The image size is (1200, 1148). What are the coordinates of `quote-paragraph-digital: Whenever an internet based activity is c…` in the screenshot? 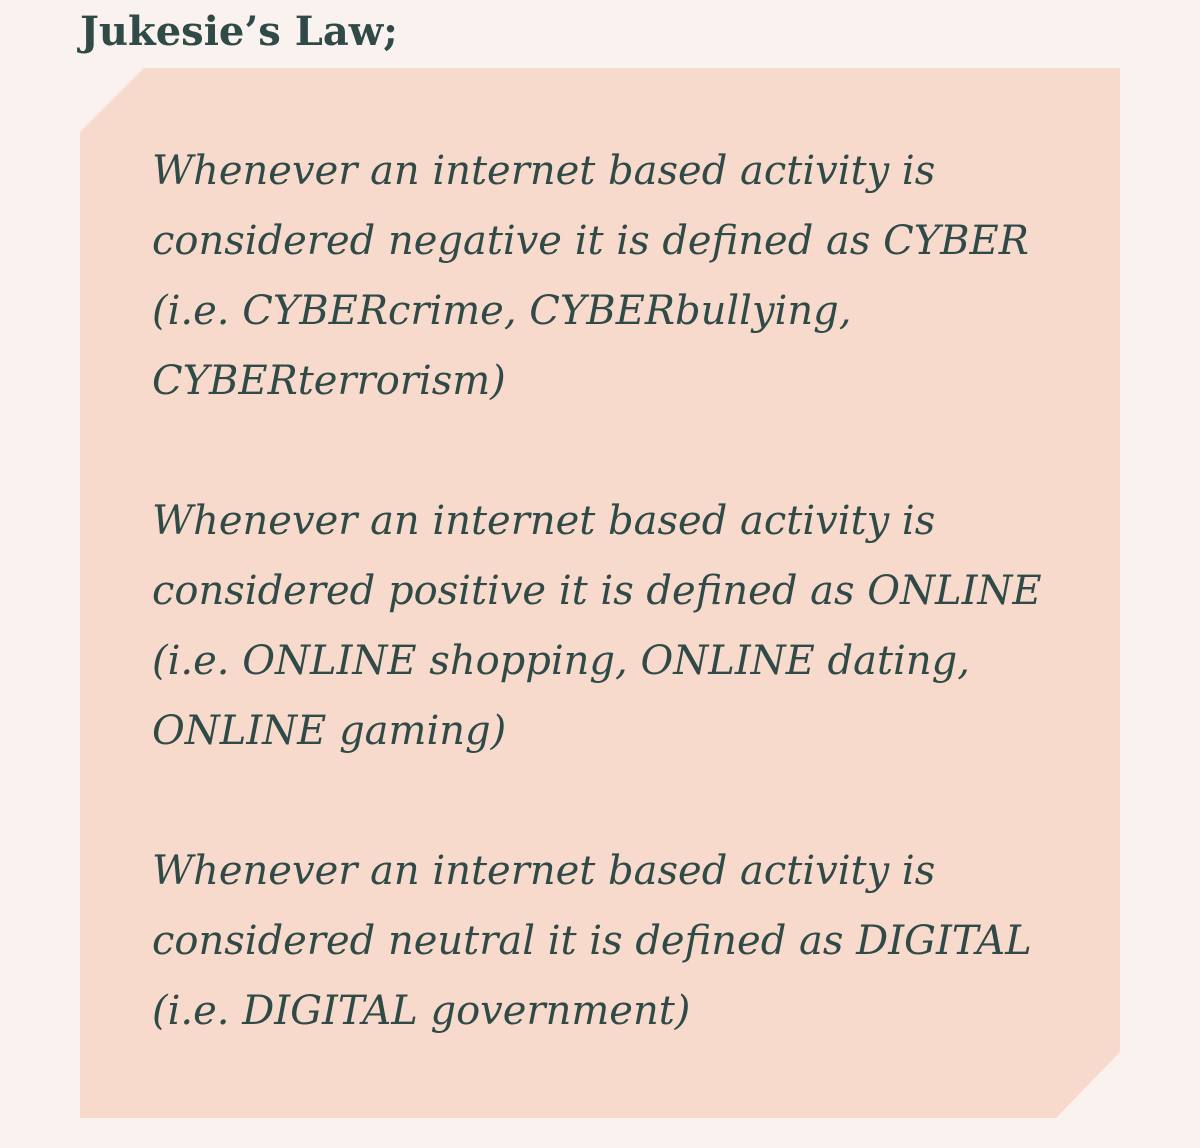 It's located at (592, 941).